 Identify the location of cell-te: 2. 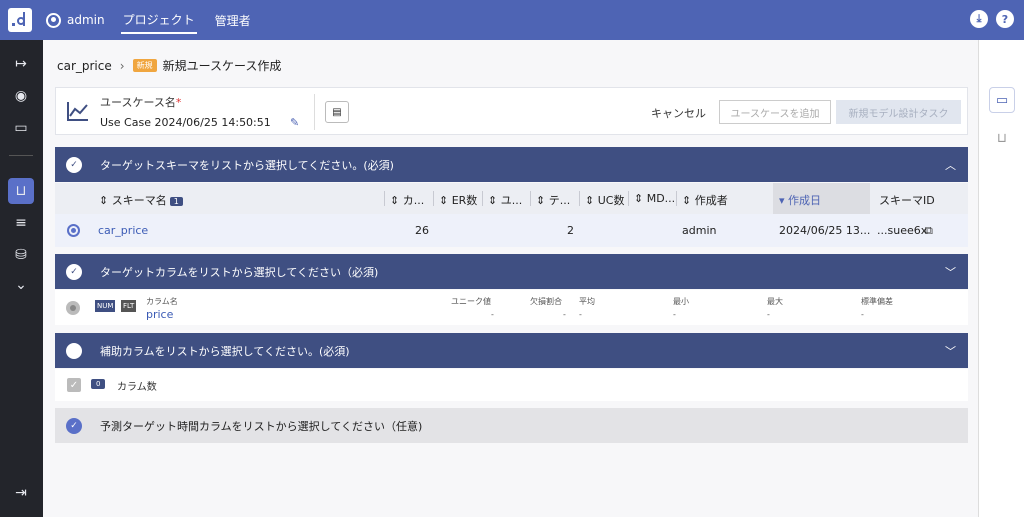
(570, 230).